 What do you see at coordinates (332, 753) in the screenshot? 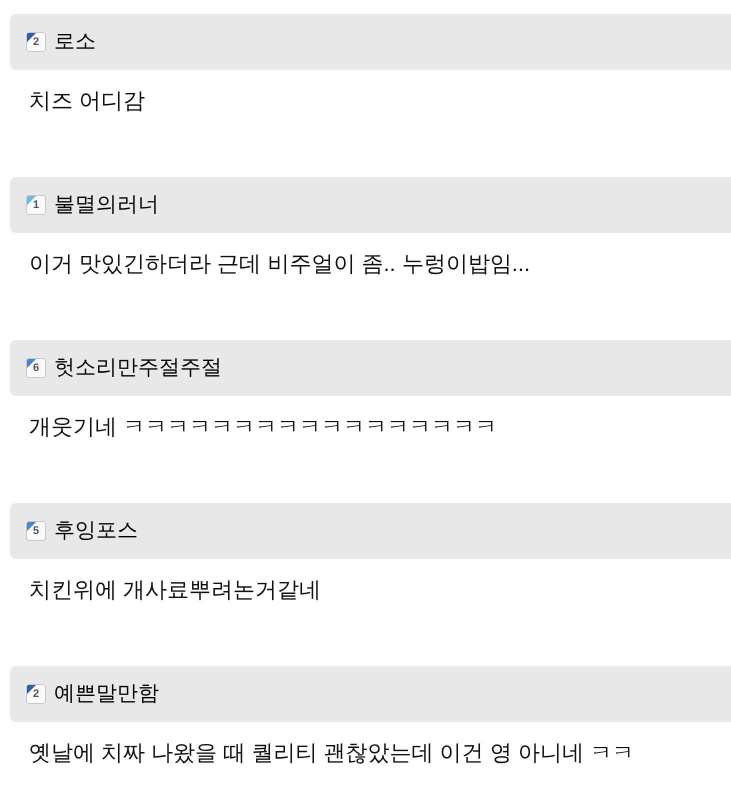
I see `comment-text: 옛날에 치짜 나왔을 때 퀄리티 괜찮았는데 이건 영 아니네 ㅋㅋ` at bounding box center [332, 753].